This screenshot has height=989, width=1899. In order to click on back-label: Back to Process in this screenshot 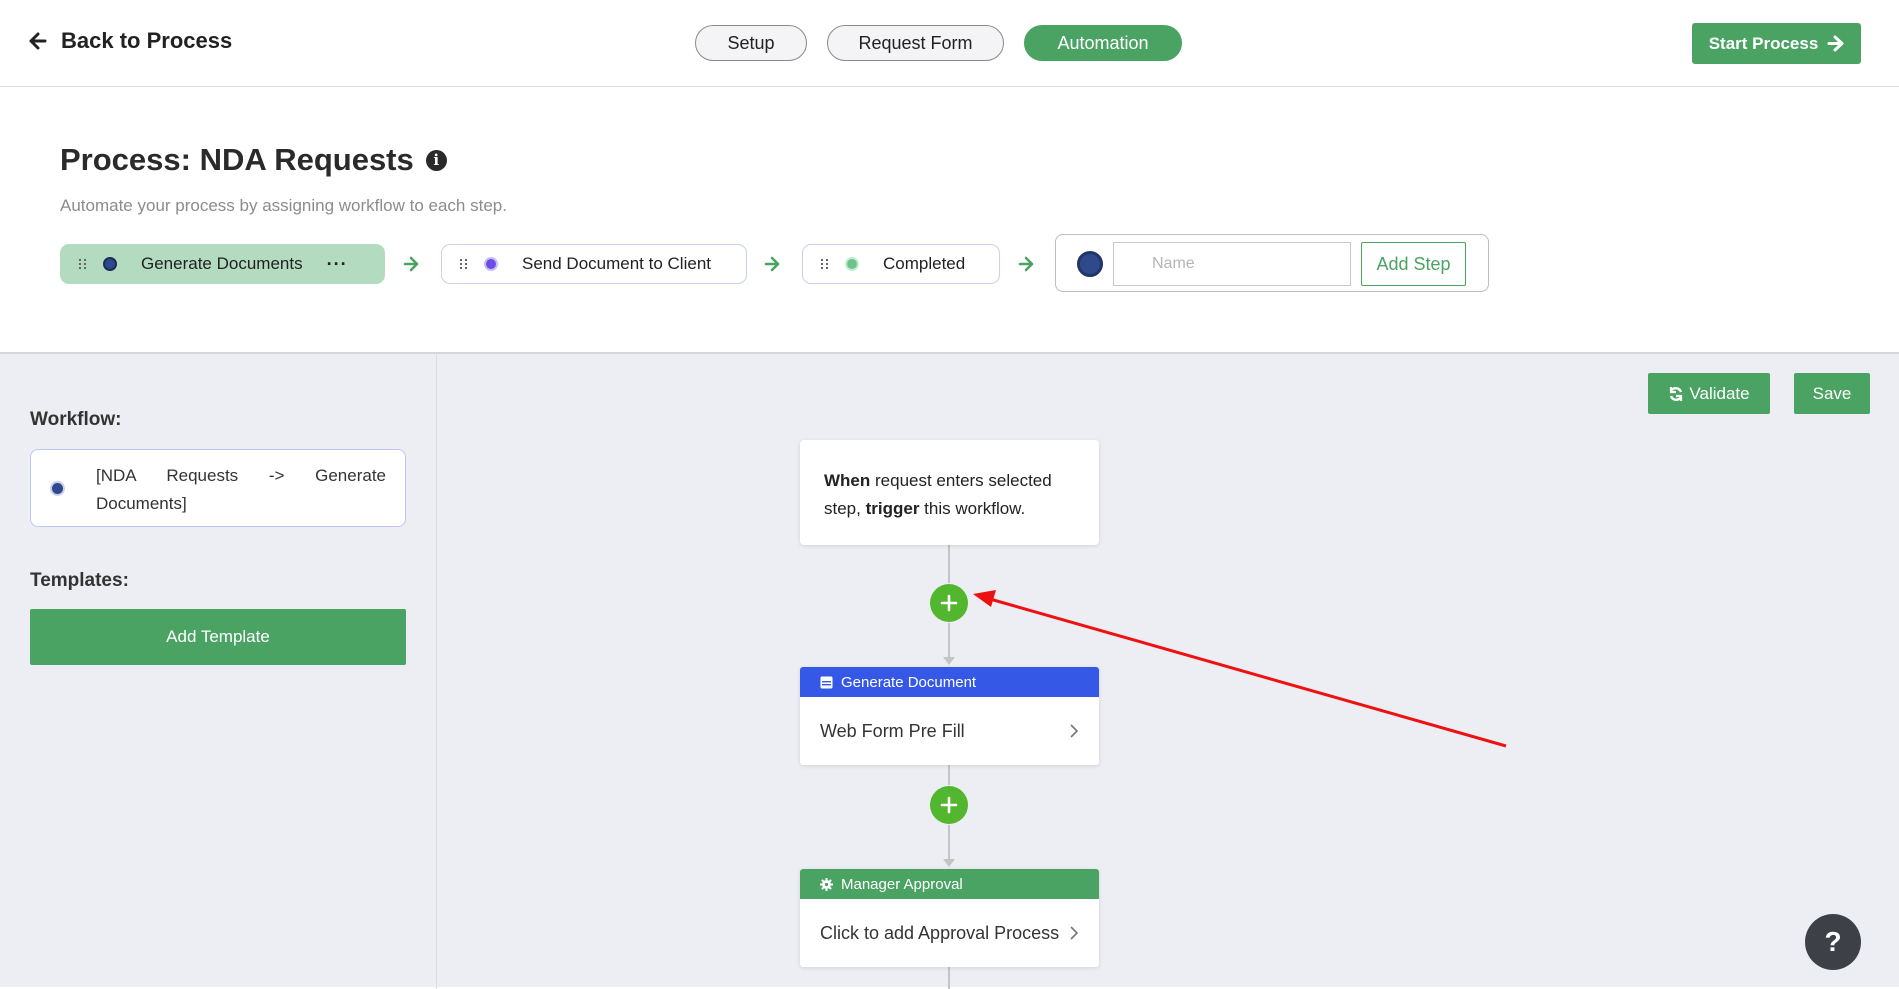, I will do `click(147, 40)`.